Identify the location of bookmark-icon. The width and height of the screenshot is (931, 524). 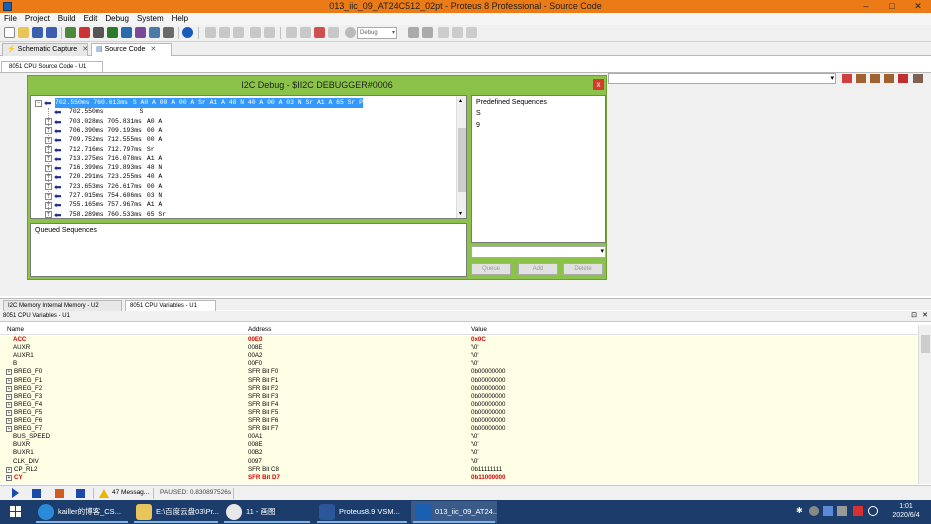
(333, 32).